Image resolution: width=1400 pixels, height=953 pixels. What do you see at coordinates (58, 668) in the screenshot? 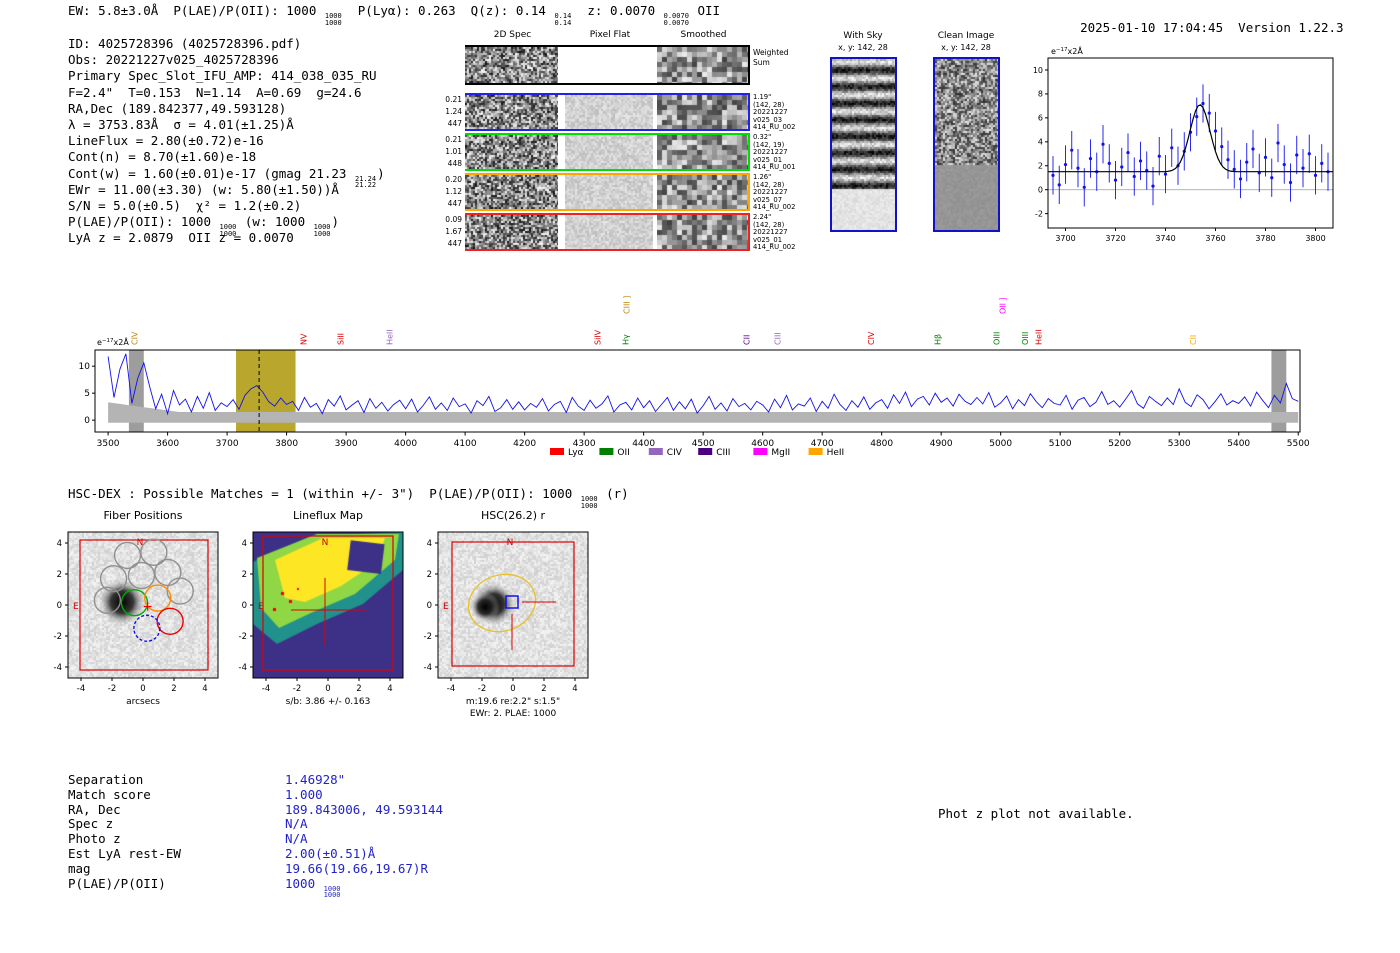
I see `fiber-positions-ytick-label: -4` at bounding box center [58, 668].